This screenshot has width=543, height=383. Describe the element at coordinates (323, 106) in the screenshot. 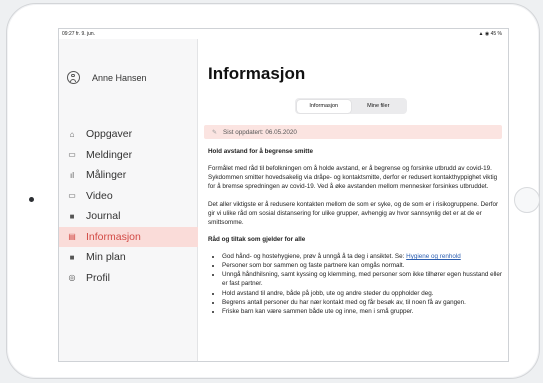

I see `tab-informasjon: Informasjon` at that location.